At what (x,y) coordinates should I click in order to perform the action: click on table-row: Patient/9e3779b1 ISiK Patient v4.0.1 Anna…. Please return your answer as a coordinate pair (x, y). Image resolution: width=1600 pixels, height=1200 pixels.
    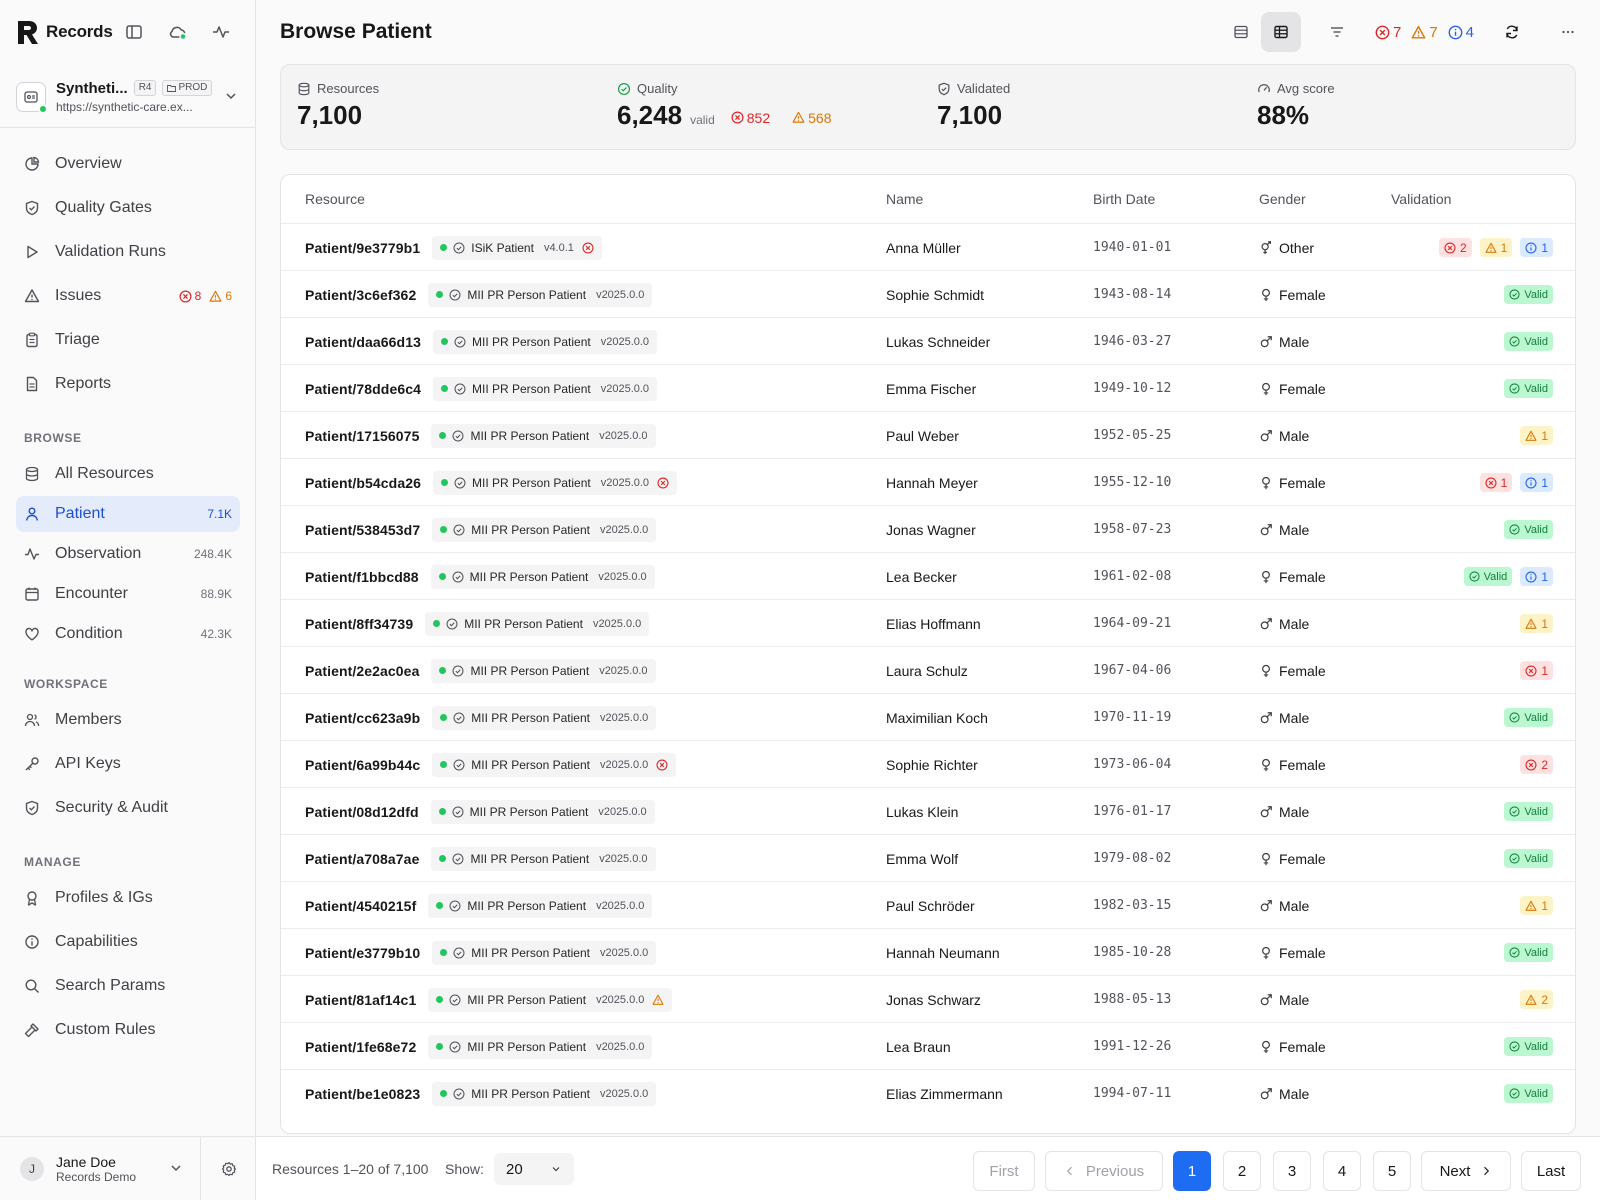
    Looking at the image, I should click on (928, 247).